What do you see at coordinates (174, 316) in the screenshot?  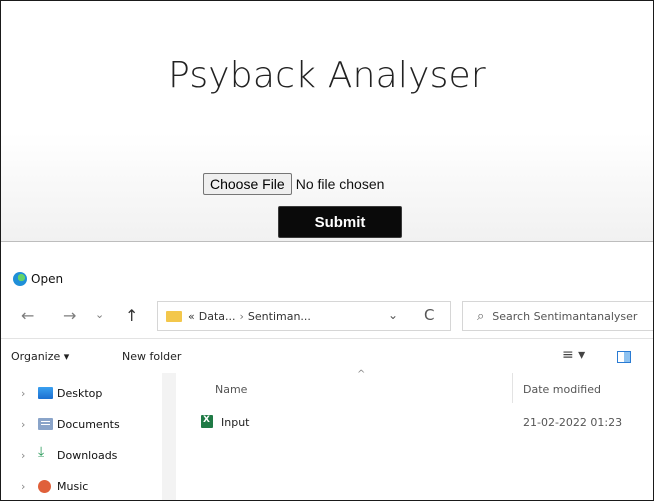 I see `folder-icon` at bounding box center [174, 316].